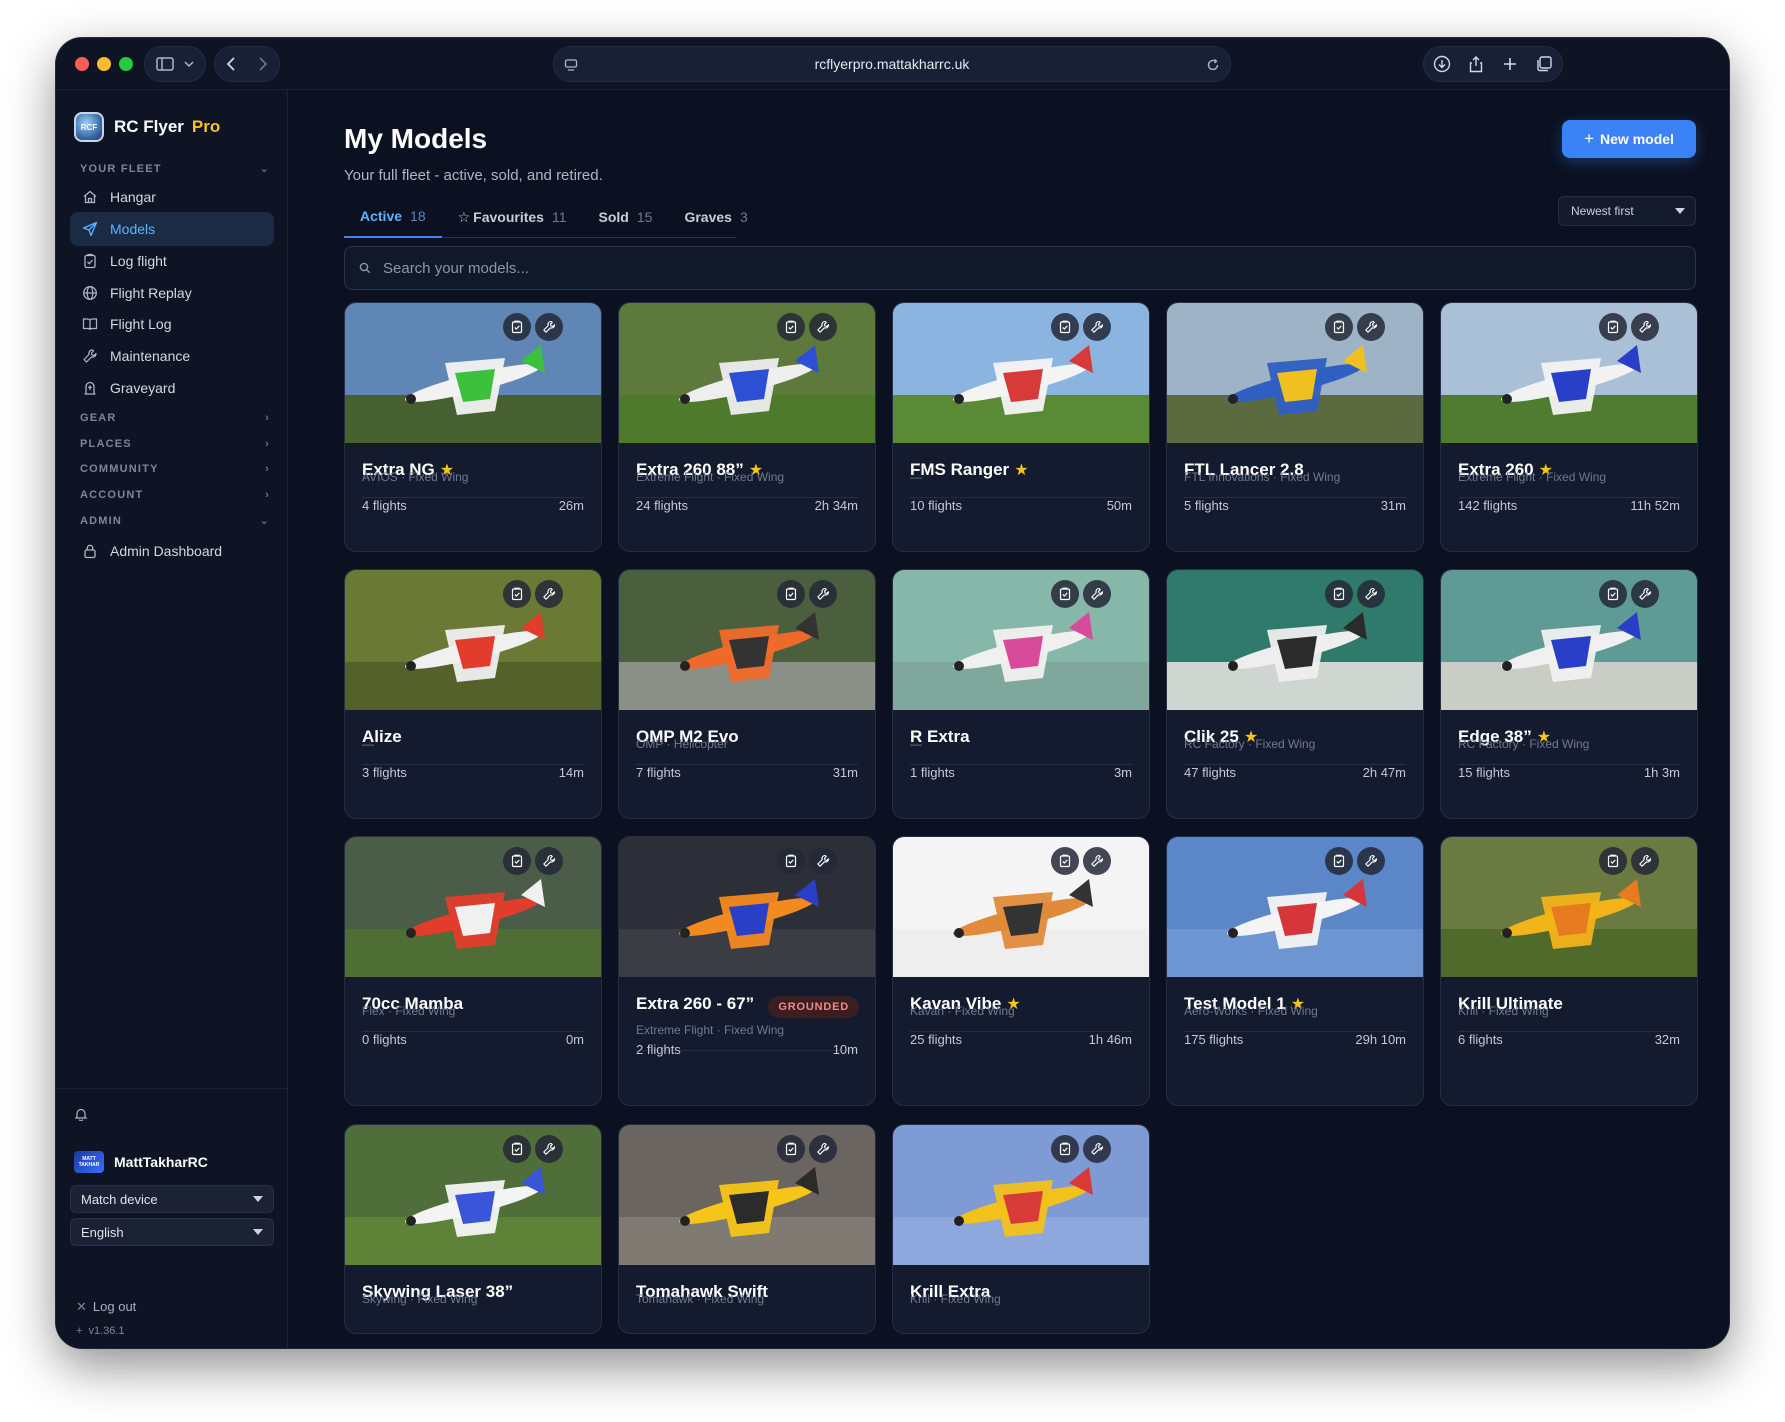 The height and width of the screenshot is (1422, 1785). What do you see at coordinates (473, 971) in the screenshot?
I see `model-card: 70cc Mamba Flex · Fixed Wing 0 flights 0m` at bounding box center [473, 971].